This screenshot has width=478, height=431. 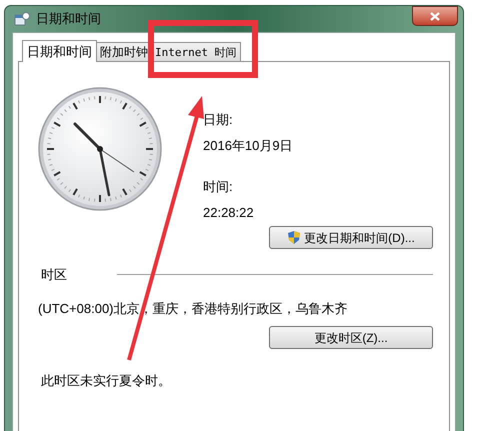 I want to click on window-title: 日期和时间, so click(x=68, y=19).